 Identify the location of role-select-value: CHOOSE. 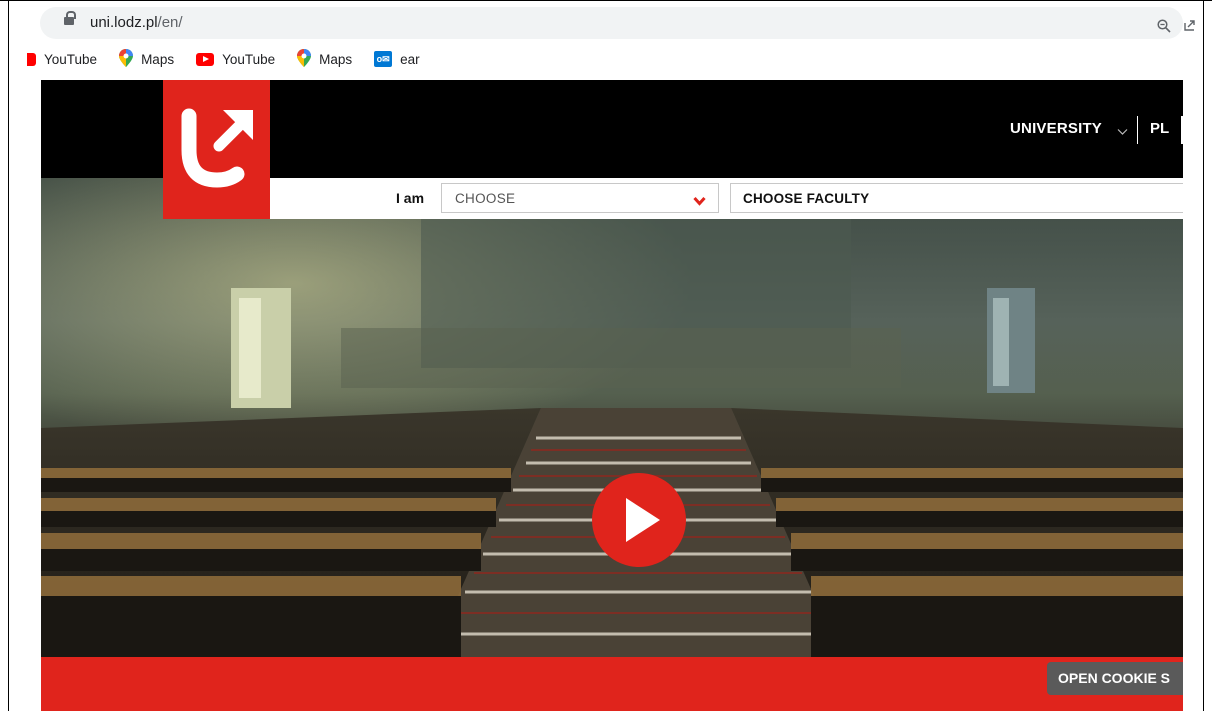
(485, 198).